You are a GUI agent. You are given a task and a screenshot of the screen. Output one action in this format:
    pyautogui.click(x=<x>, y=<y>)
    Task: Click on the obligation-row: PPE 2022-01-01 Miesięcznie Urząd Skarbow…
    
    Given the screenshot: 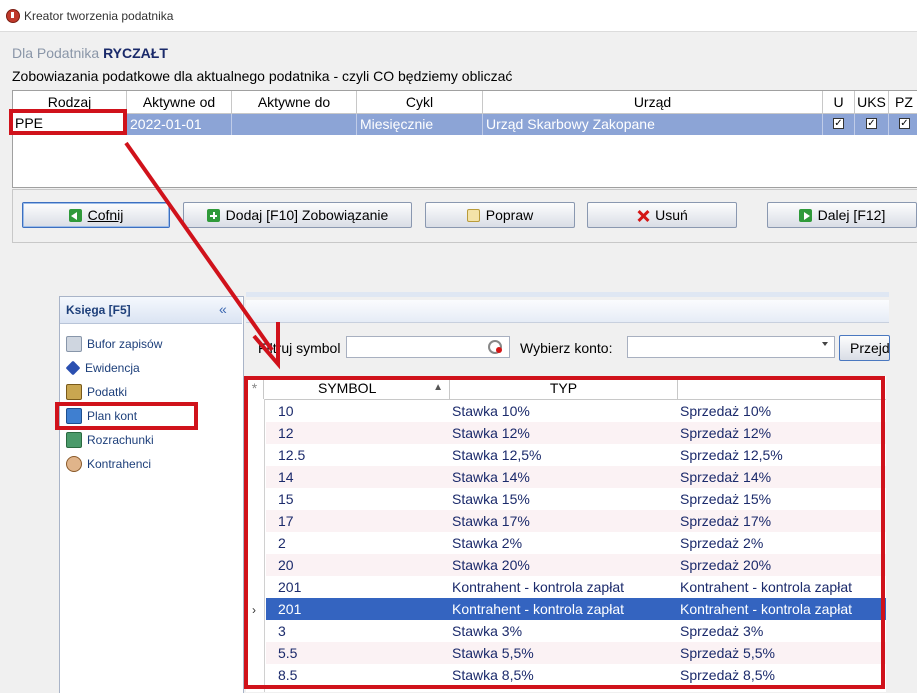 What is the action you would take?
    pyautogui.click(x=465, y=124)
    